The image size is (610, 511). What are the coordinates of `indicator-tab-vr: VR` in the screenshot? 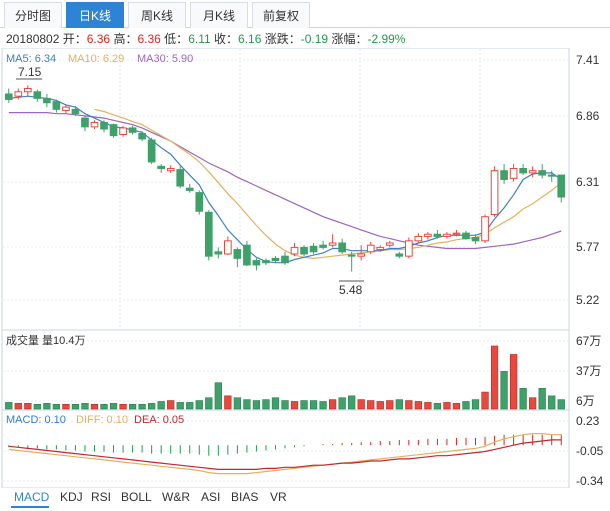 It's located at (278, 497).